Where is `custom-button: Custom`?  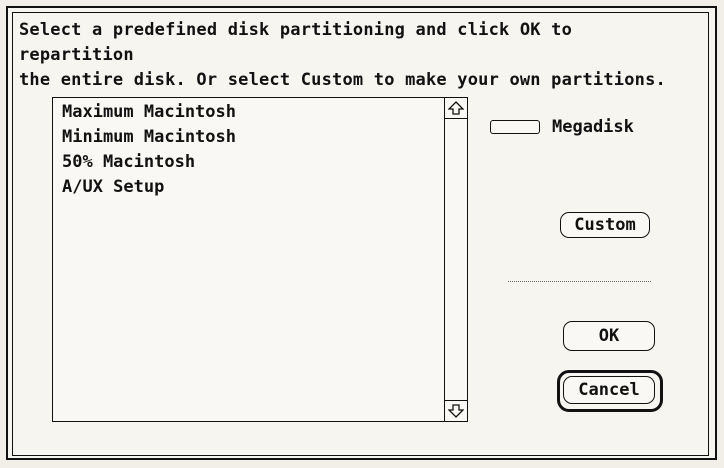 custom-button: Custom is located at coordinates (605, 225).